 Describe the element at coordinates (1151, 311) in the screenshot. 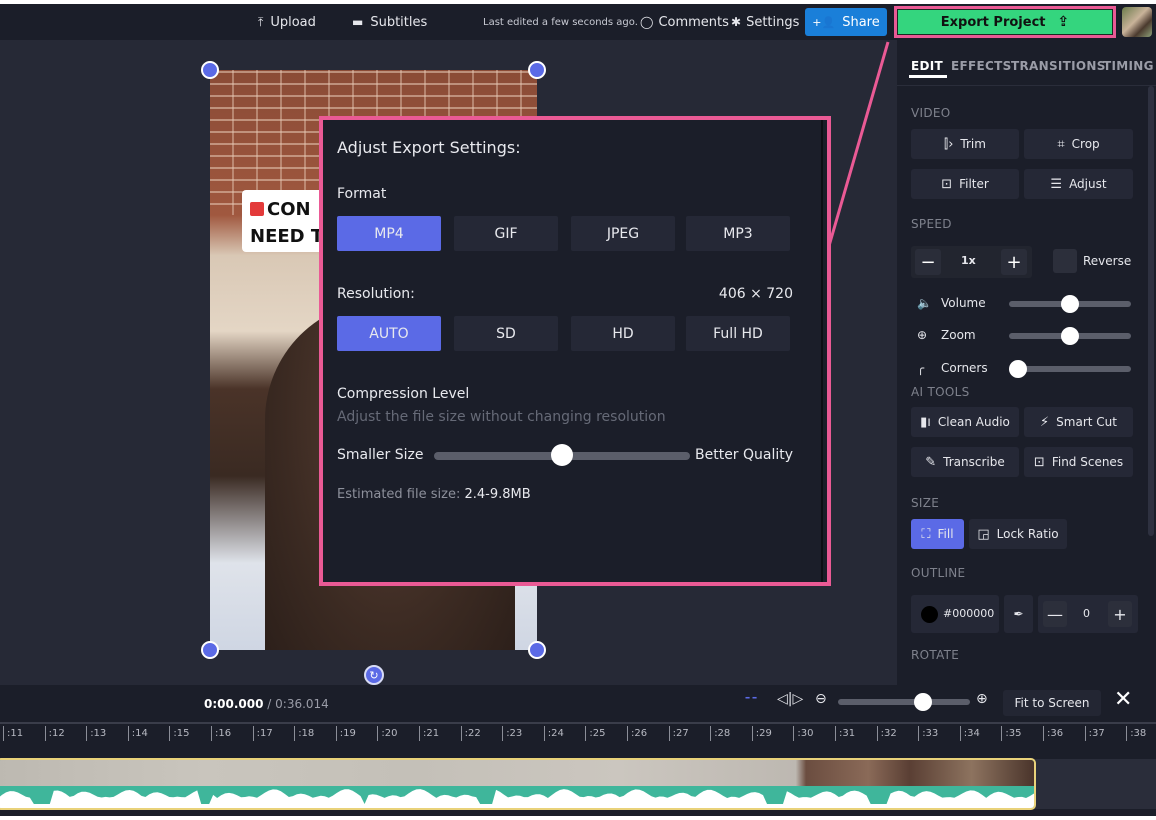

I see `panel-scrollbar` at that location.